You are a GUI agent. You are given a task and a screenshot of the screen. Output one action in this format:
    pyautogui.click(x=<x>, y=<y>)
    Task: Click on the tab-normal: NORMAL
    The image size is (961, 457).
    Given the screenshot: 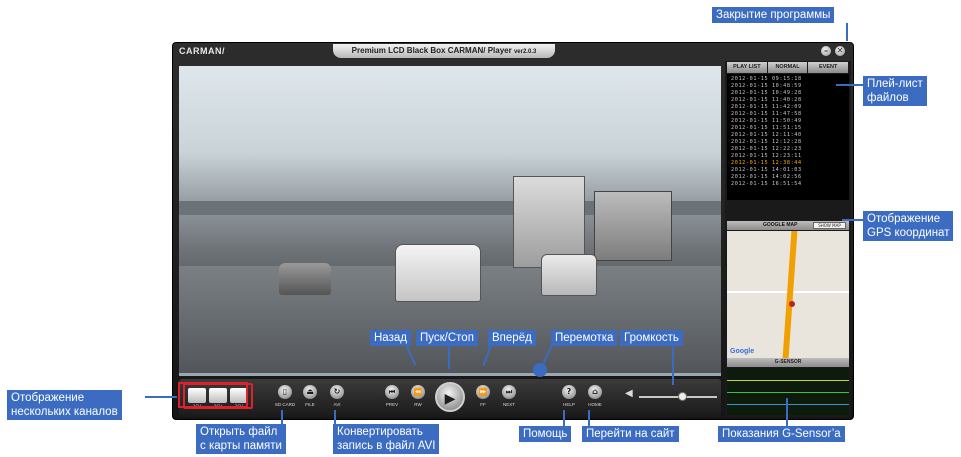 What is the action you would take?
    pyautogui.click(x=787, y=67)
    